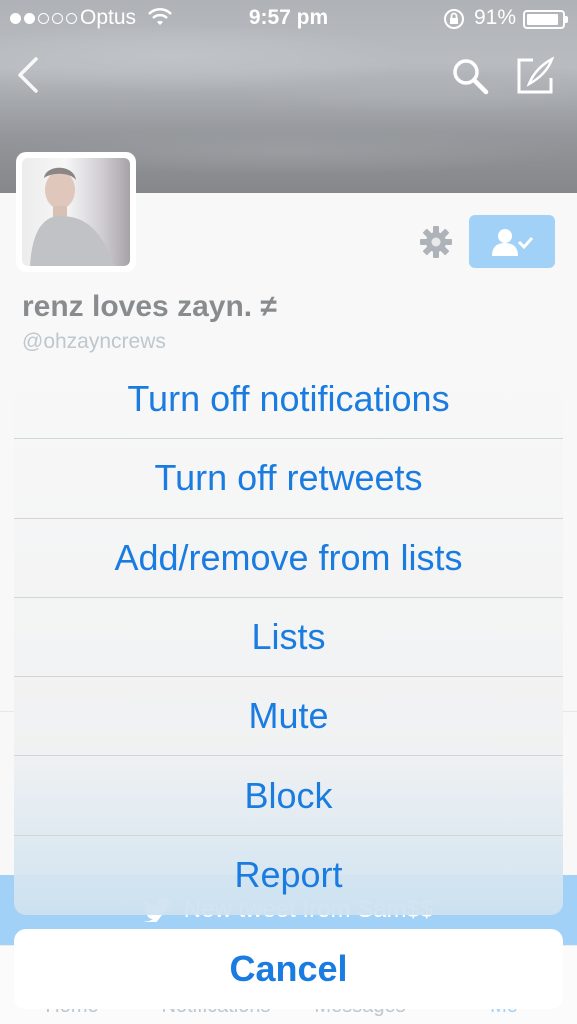 Image resolution: width=577 pixels, height=1024 pixels. I want to click on action-lists-button: Lists, so click(288, 638).